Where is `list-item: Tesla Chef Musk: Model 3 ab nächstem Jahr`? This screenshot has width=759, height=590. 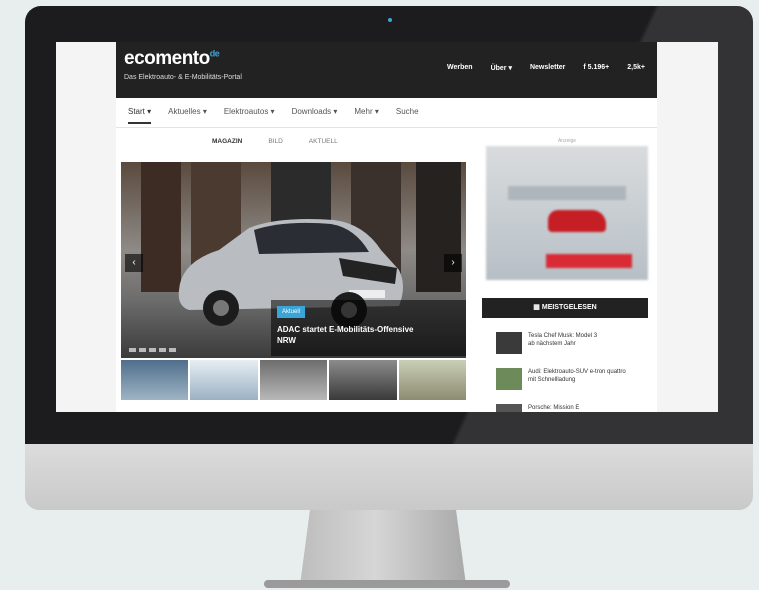 list-item: Tesla Chef Musk: Model 3 ab nächstem Jahr is located at coordinates (571, 343).